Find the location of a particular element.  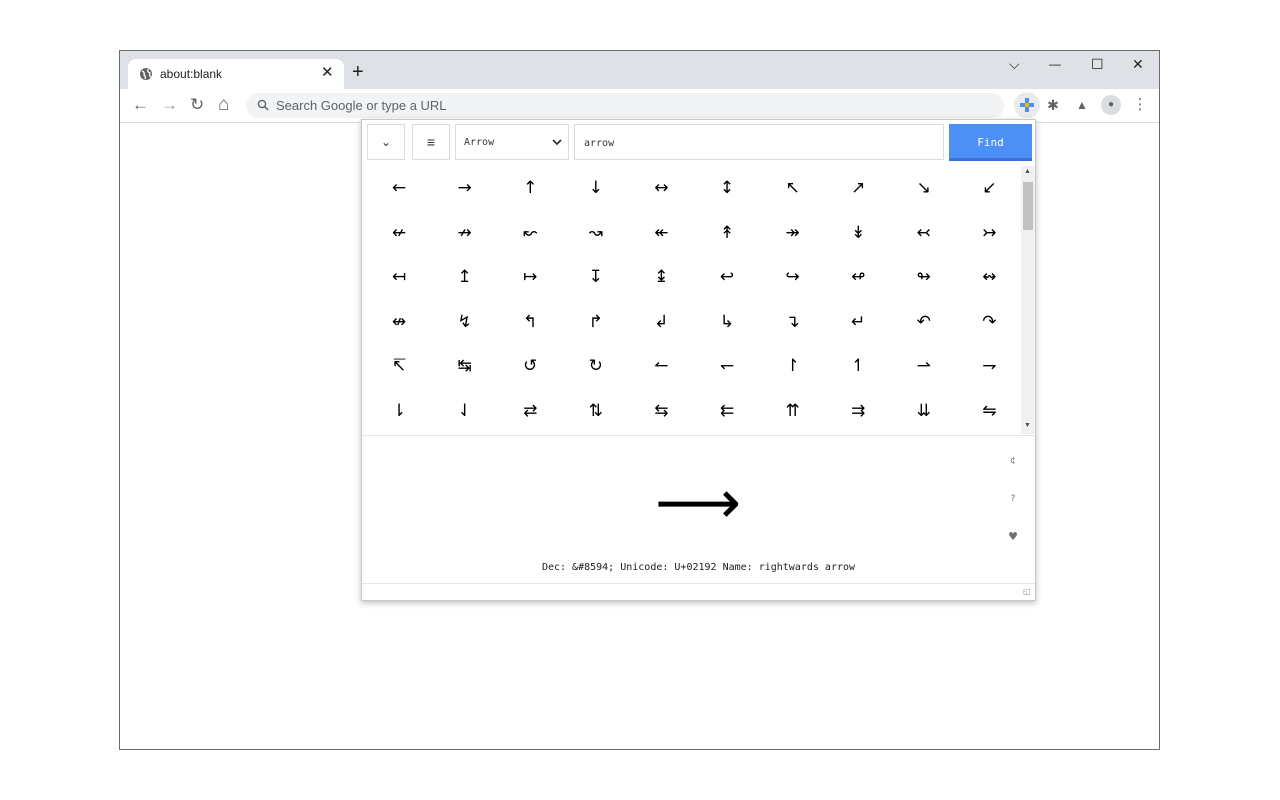

symbol-cell: ↿ is located at coordinates (858, 366).